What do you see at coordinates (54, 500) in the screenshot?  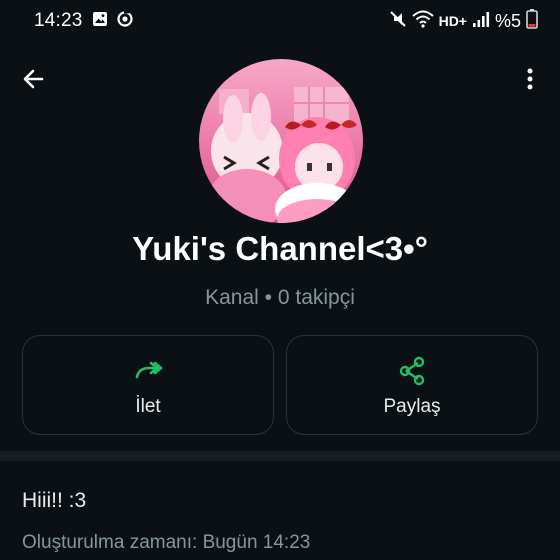 I see `channel-description: Hiii!! :3` at bounding box center [54, 500].